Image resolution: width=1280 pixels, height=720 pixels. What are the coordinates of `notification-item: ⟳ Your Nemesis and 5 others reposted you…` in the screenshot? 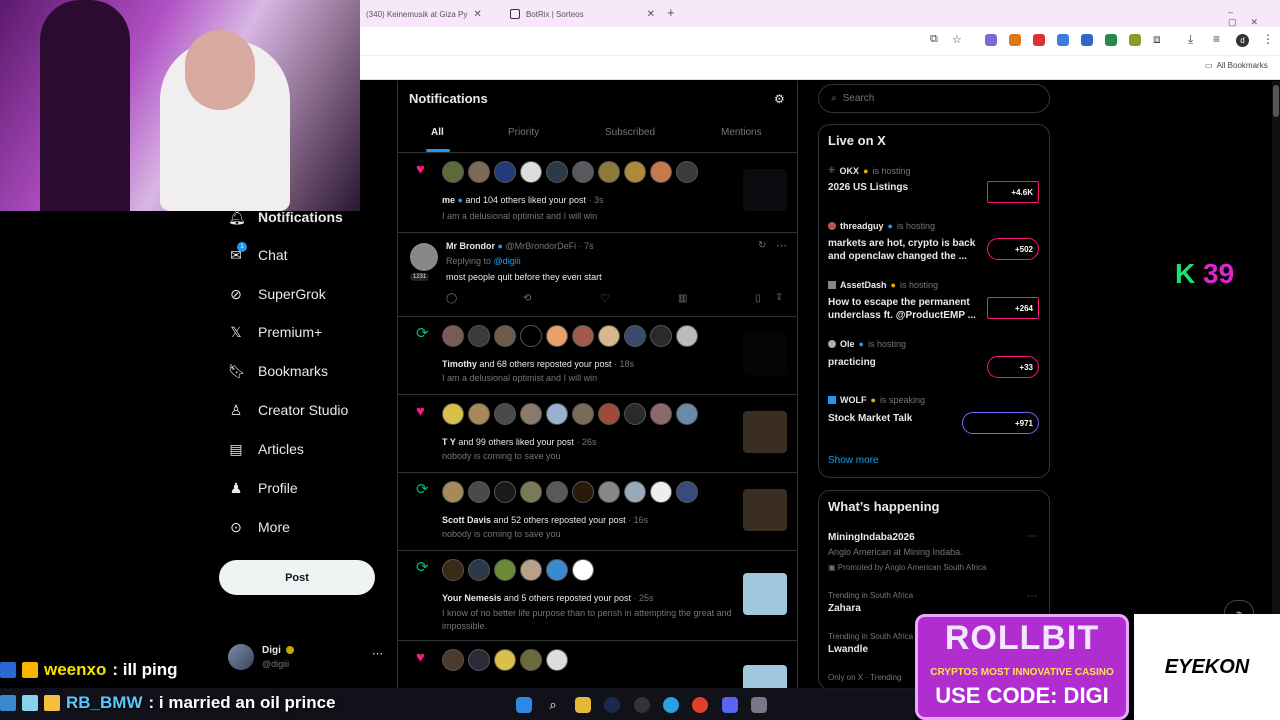 It's located at (597, 596).